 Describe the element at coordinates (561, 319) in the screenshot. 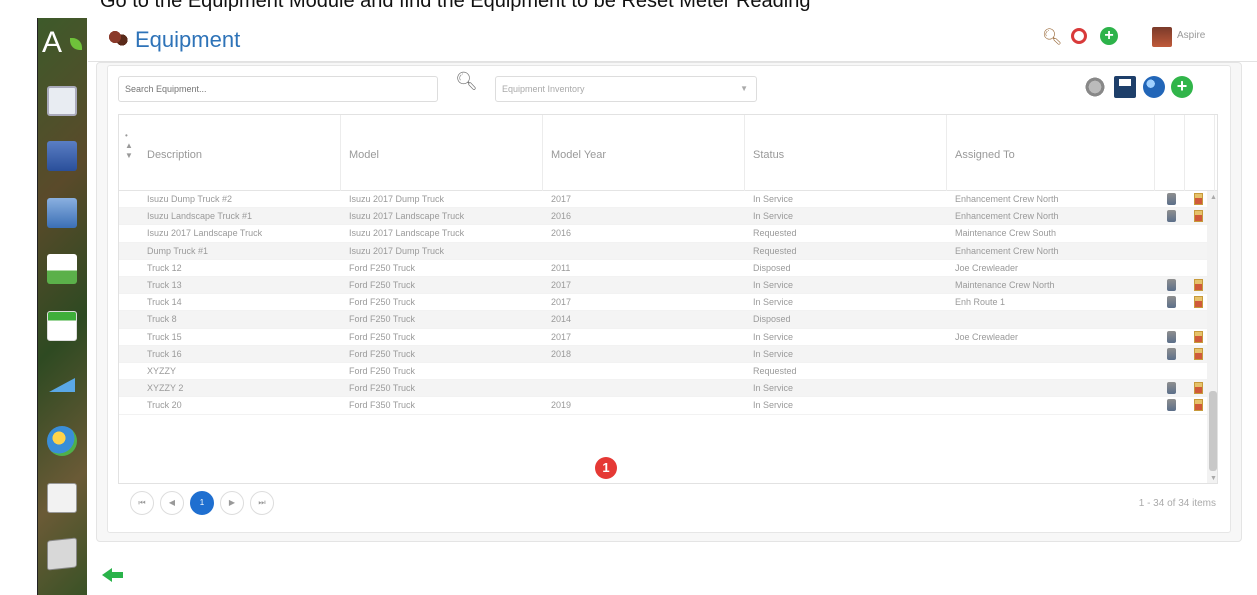

I see `cell-model-year: 2014` at that location.